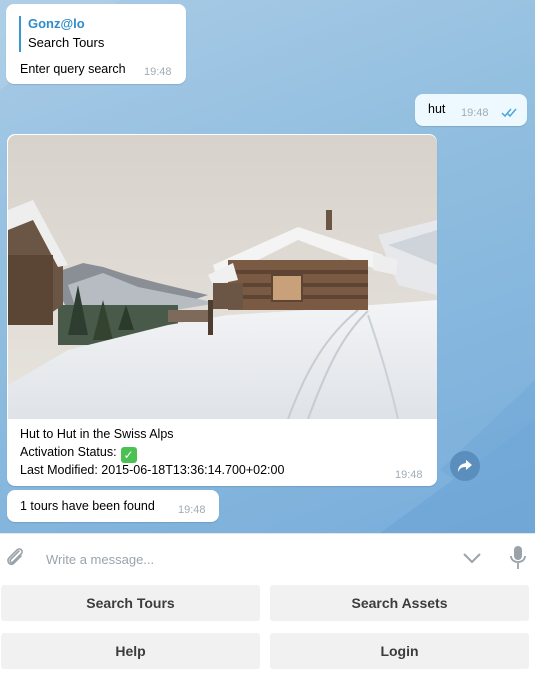 The height and width of the screenshot is (675, 535). I want to click on message-text: Enter query search, so click(73, 69).